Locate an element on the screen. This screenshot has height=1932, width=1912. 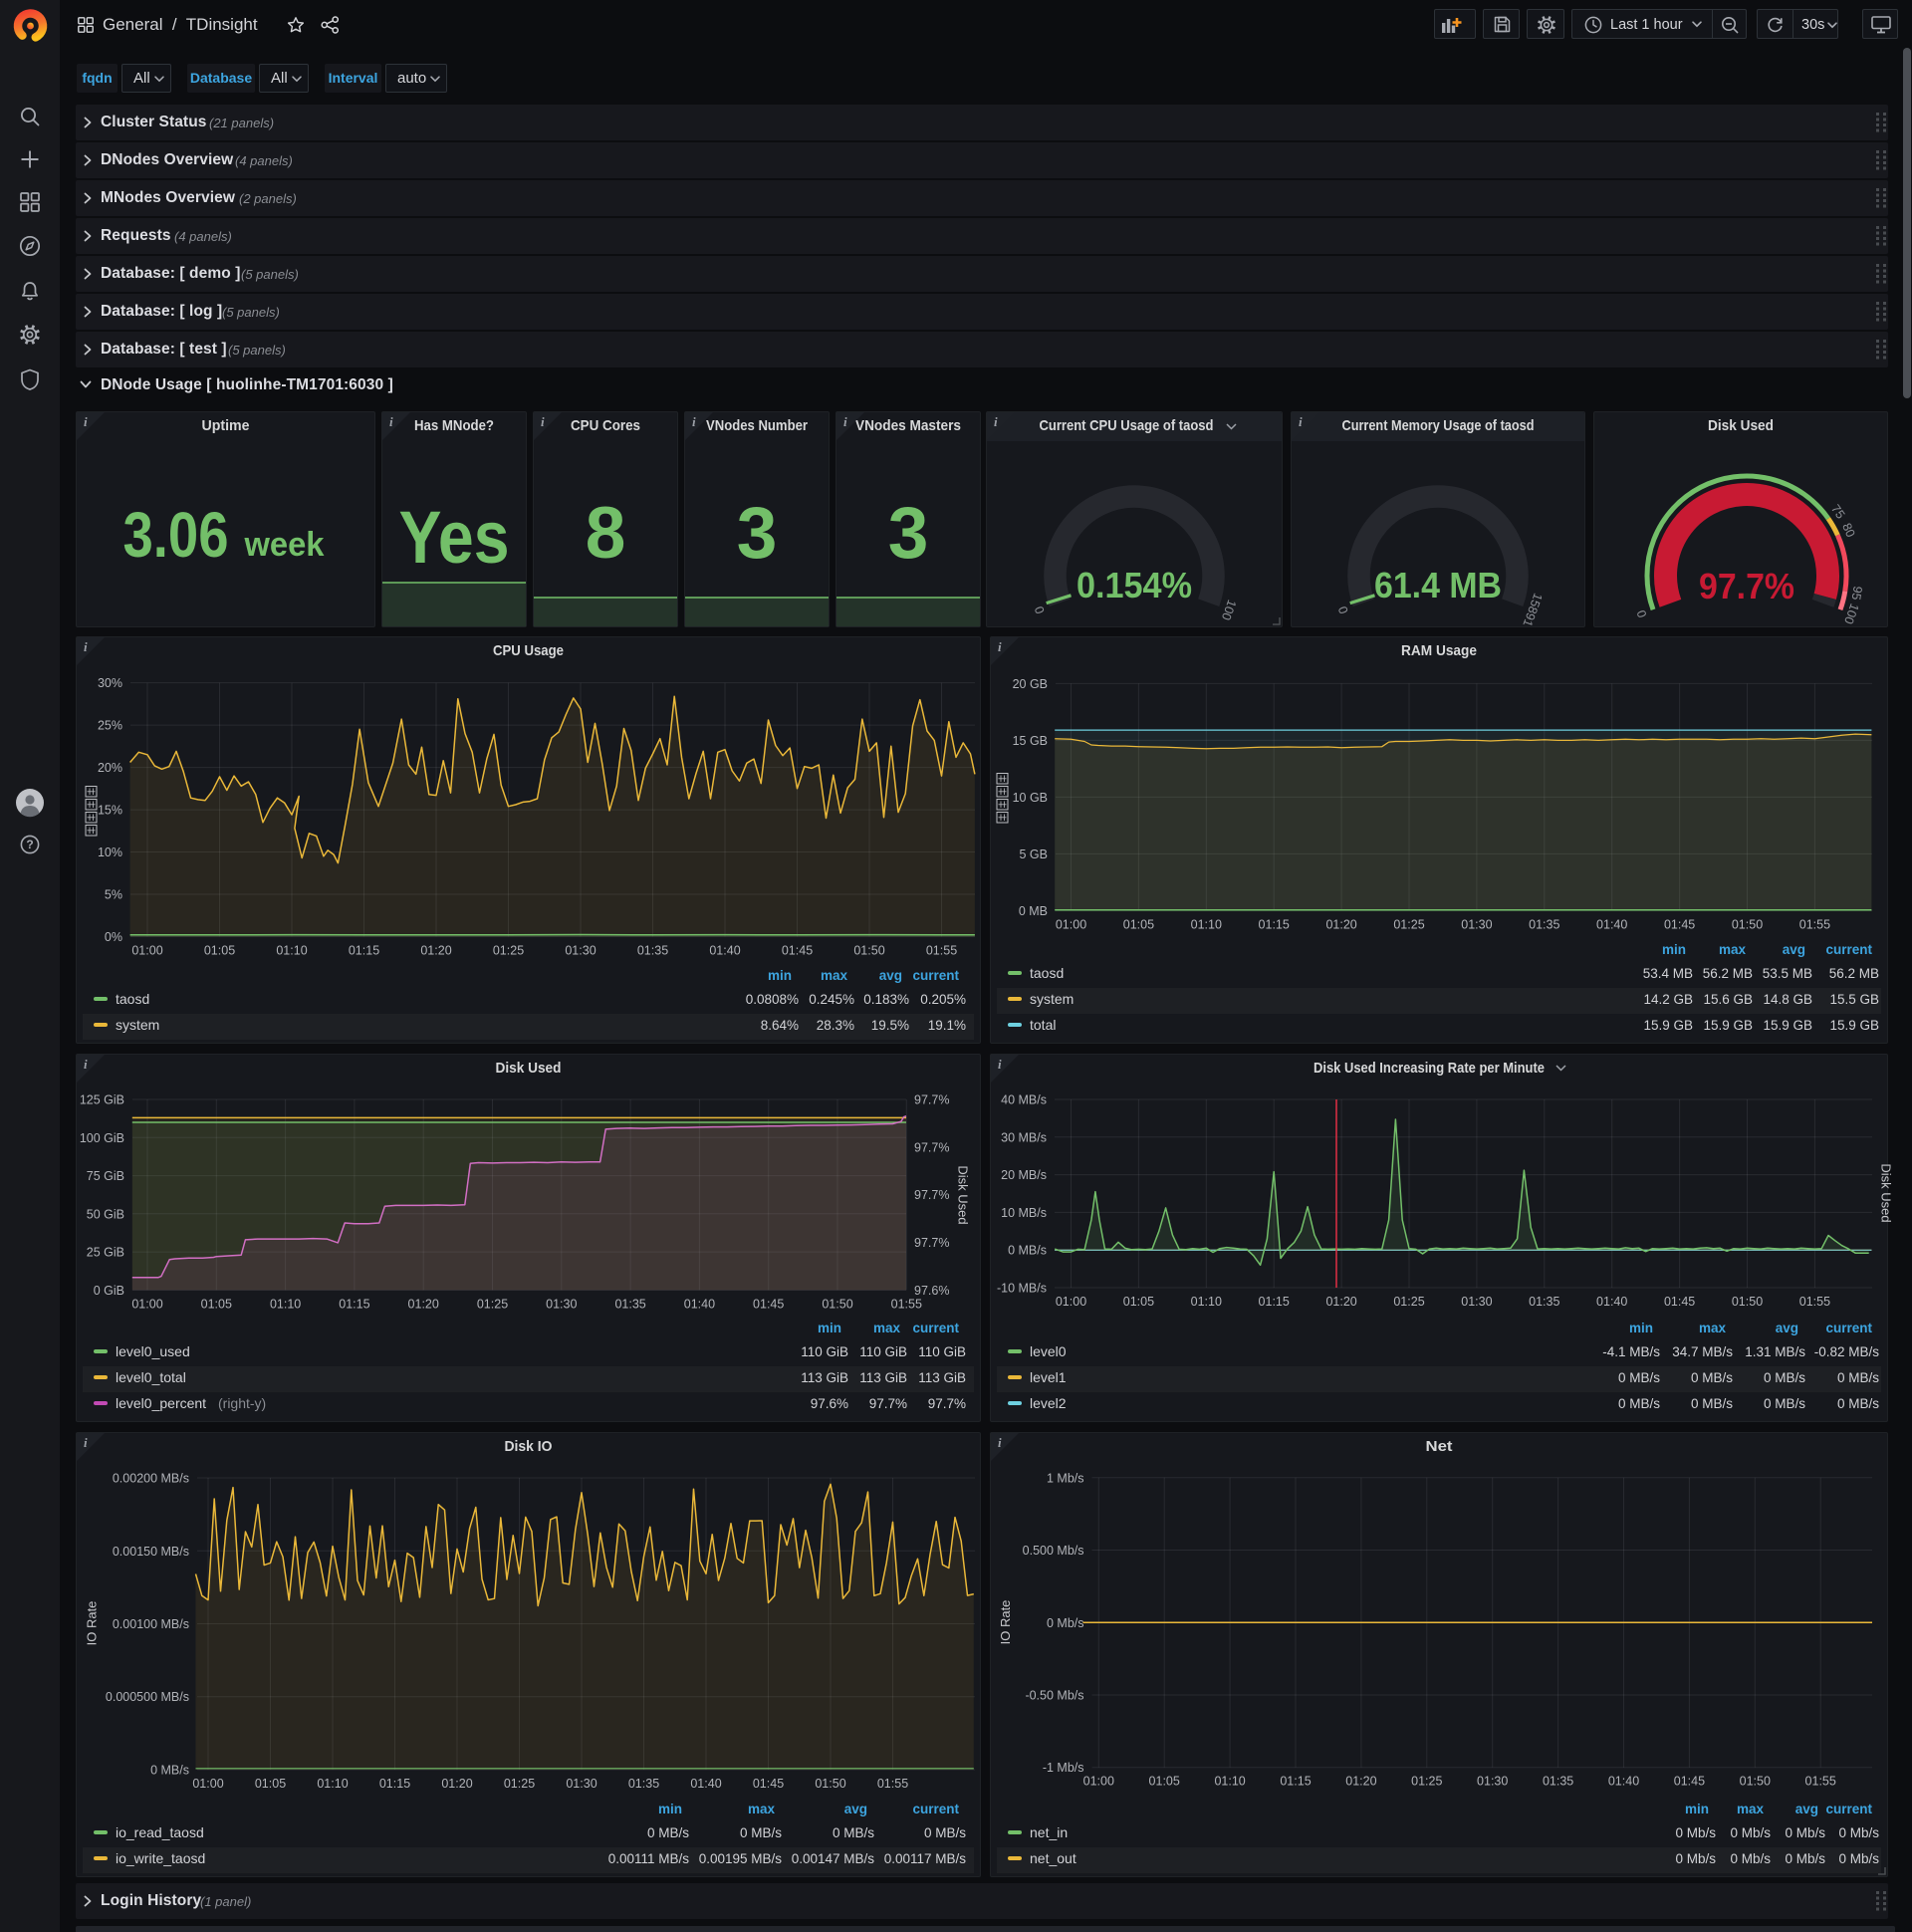
svg-text: 01:25 is located at coordinates (1408, 924).